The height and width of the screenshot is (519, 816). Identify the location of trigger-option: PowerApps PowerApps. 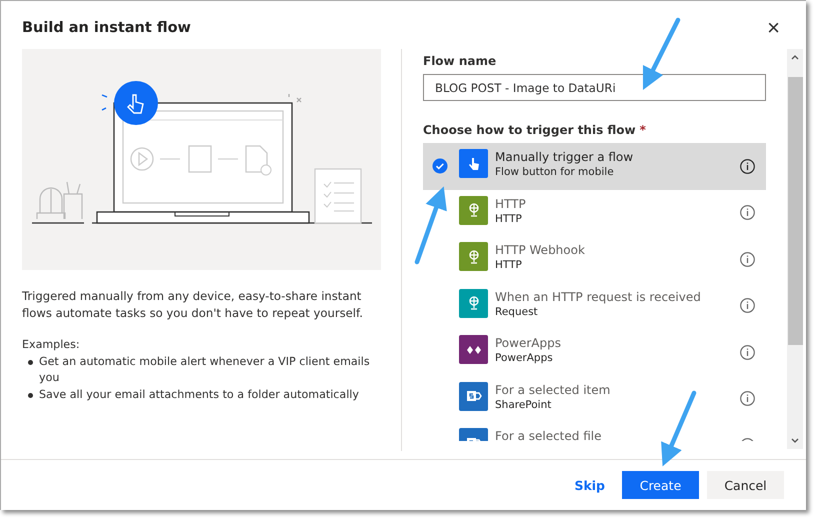
(594, 352).